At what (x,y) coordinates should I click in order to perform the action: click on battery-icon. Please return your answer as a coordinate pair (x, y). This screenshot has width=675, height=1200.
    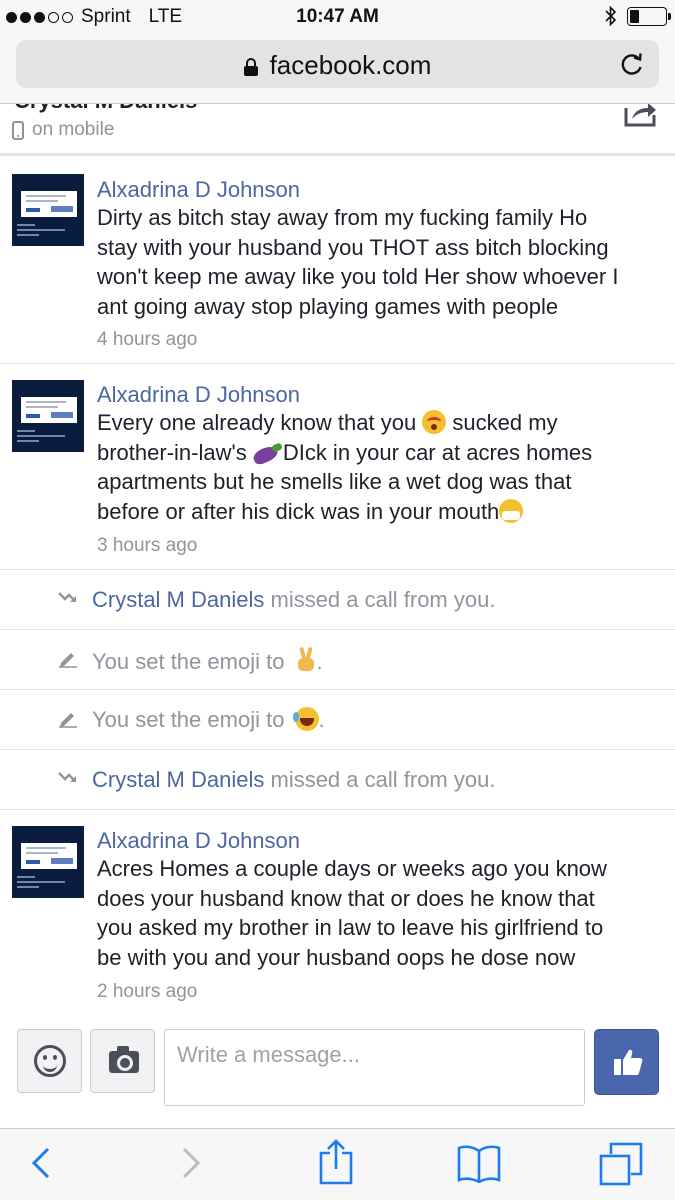
    Looking at the image, I should click on (649, 16).